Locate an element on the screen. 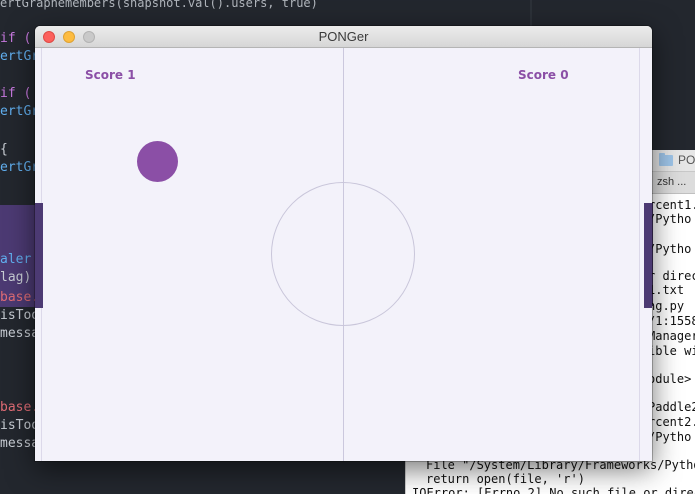 Image resolution: width=695 pixels, height=494 pixels. window-titlebar: PONGer is located at coordinates (343, 37).